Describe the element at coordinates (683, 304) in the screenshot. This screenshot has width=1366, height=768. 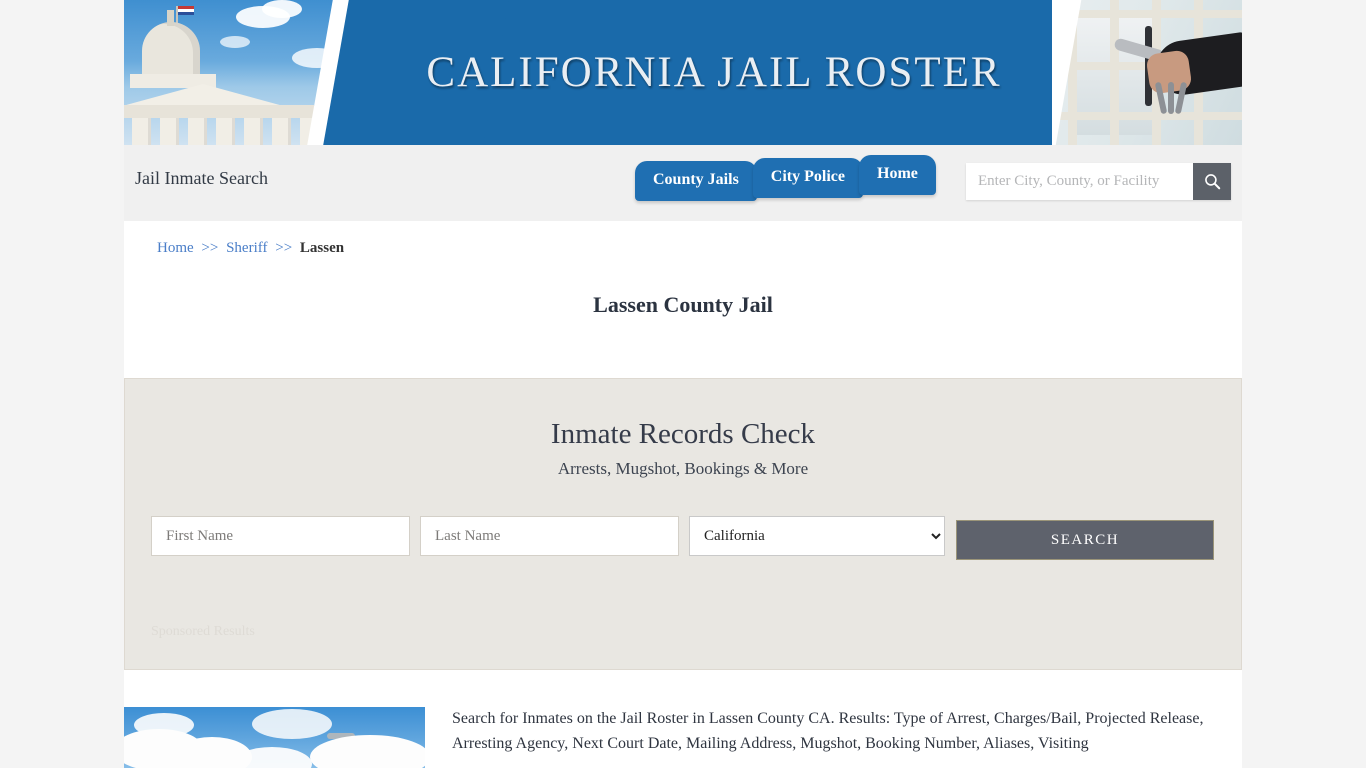
I see `page-title: Lassen County Jail` at that location.